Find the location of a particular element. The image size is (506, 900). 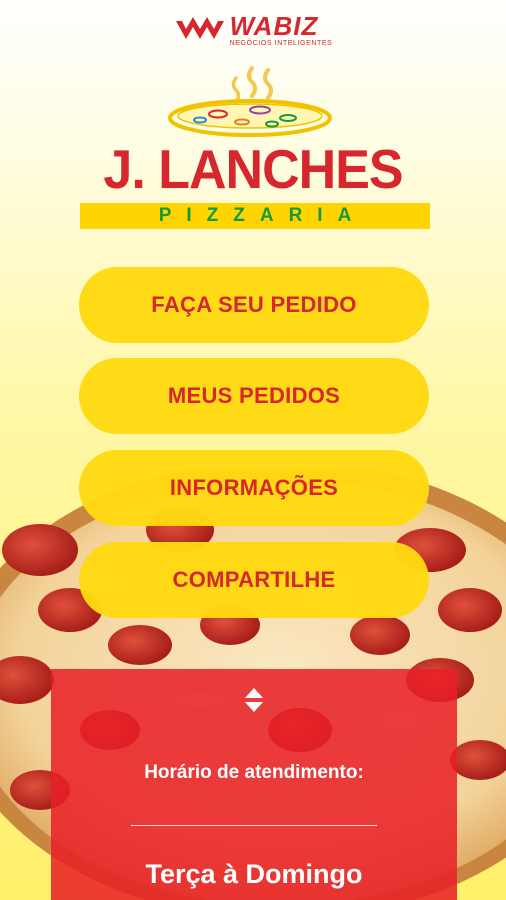

divider is located at coordinates (254, 825).